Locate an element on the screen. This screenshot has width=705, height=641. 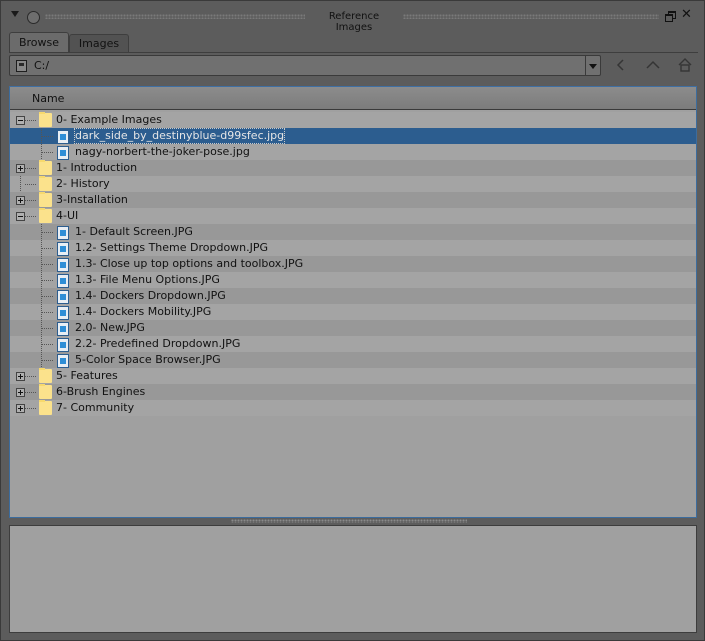
lock-icon is located at coordinates (33, 17).